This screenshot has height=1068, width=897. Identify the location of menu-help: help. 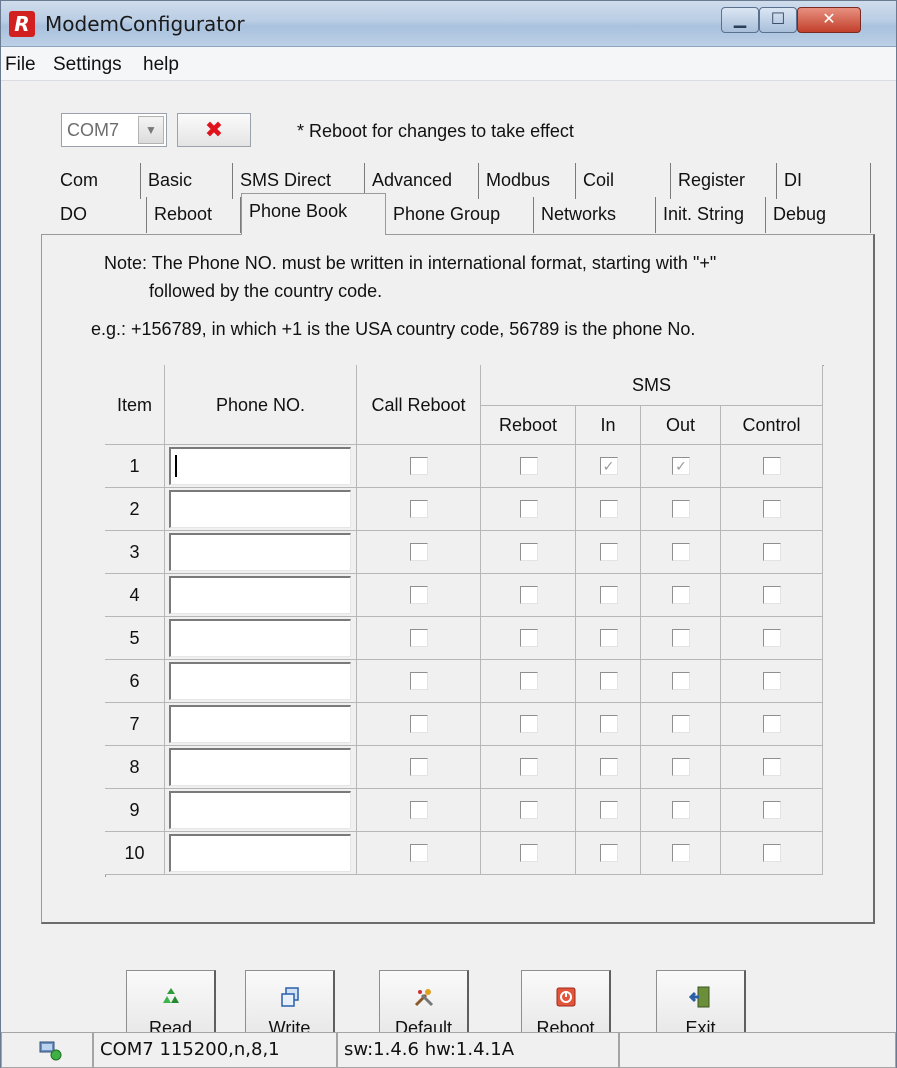
(161, 65).